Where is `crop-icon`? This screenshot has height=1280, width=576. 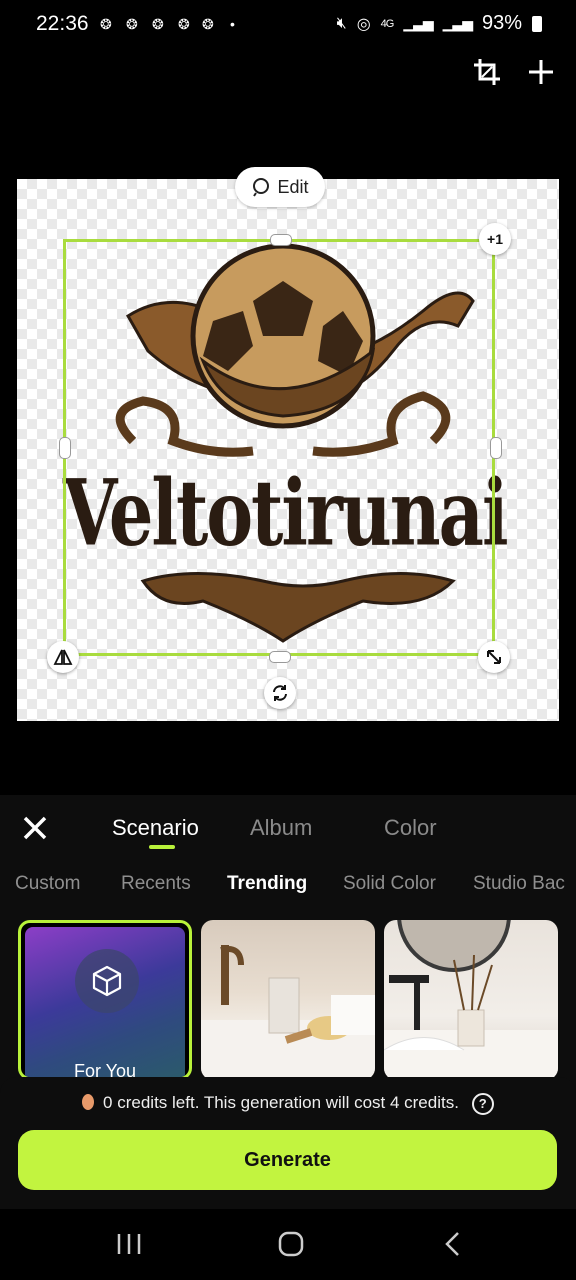
crop-icon is located at coordinates (487, 72).